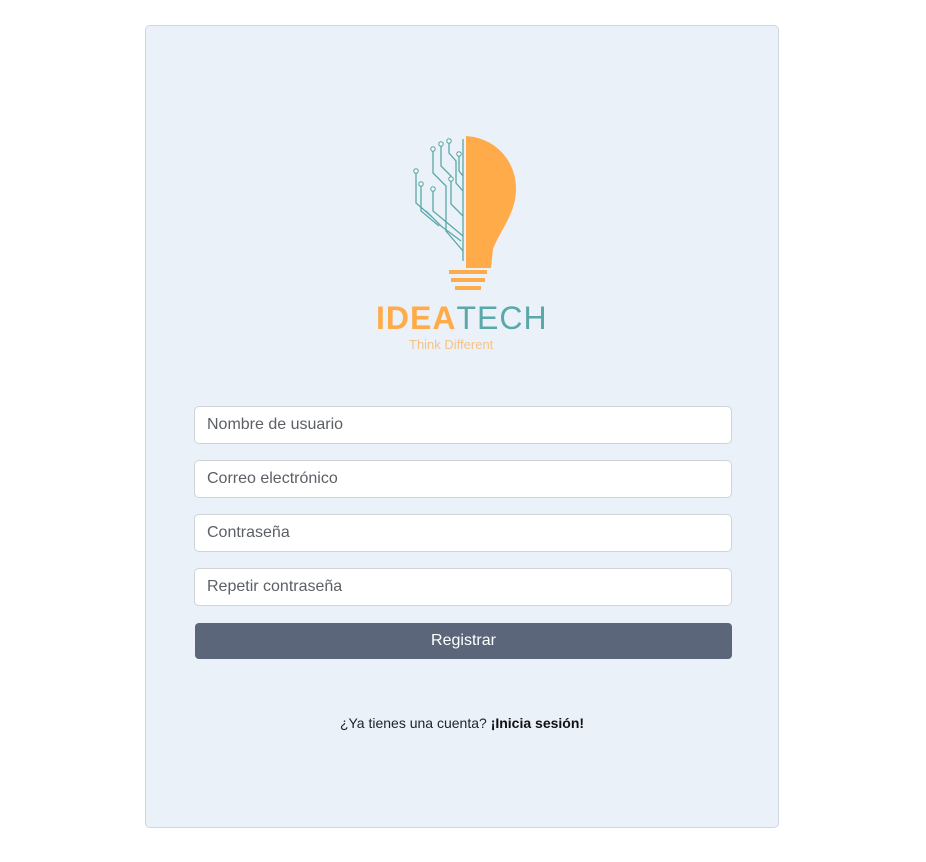 Image resolution: width=926 pixels, height=862 pixels. What do you see at coordinates (451, 344) in the screenshot?
I see `brand-tagline: Think Different` at bounding box center [451, 344].